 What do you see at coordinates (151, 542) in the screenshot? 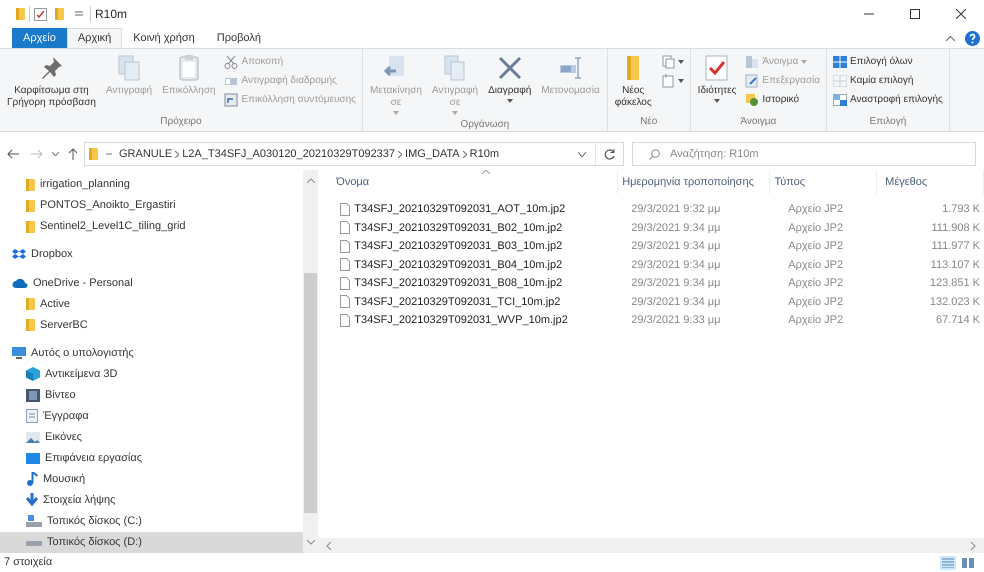
I see `nav-item: Τοπικός δίσκος (D:)` at bounding box center [151, 542].